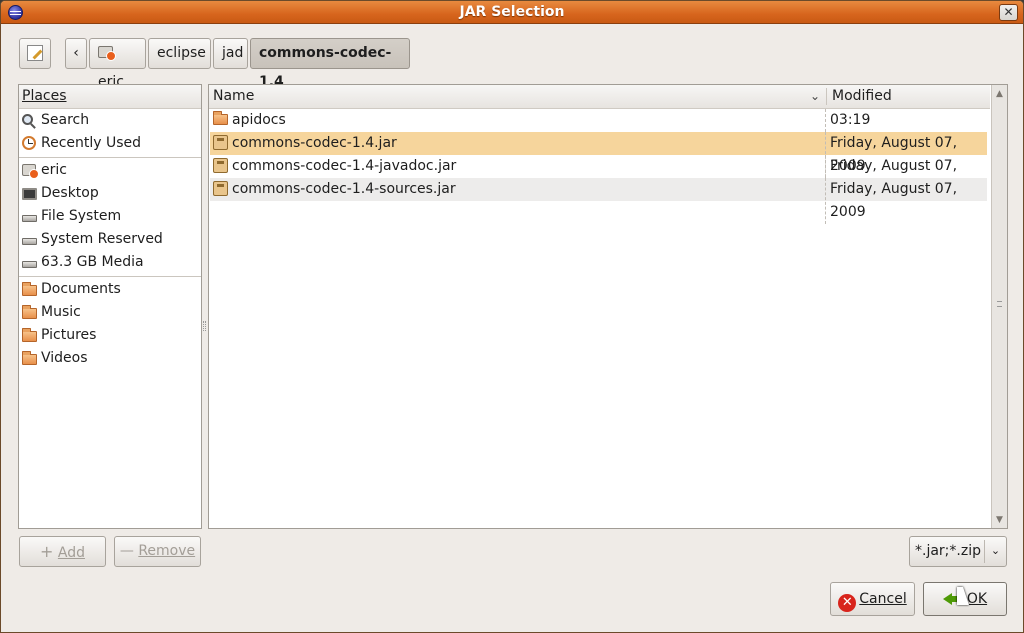 This screenshot has width=1024, height=633. Describe the element at coordinates (230, 53) in the screenshot. I see `path-segment-jad: jad` at that location.